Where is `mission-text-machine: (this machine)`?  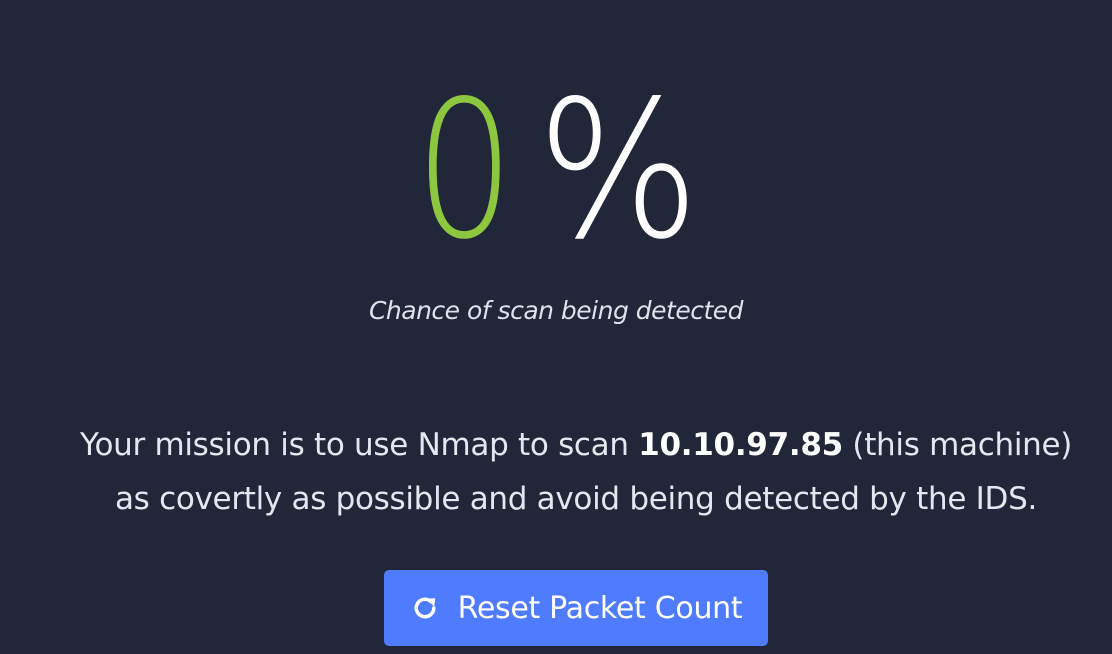 mission-text-machine: (this machine) is located at coordinates (957, 445).